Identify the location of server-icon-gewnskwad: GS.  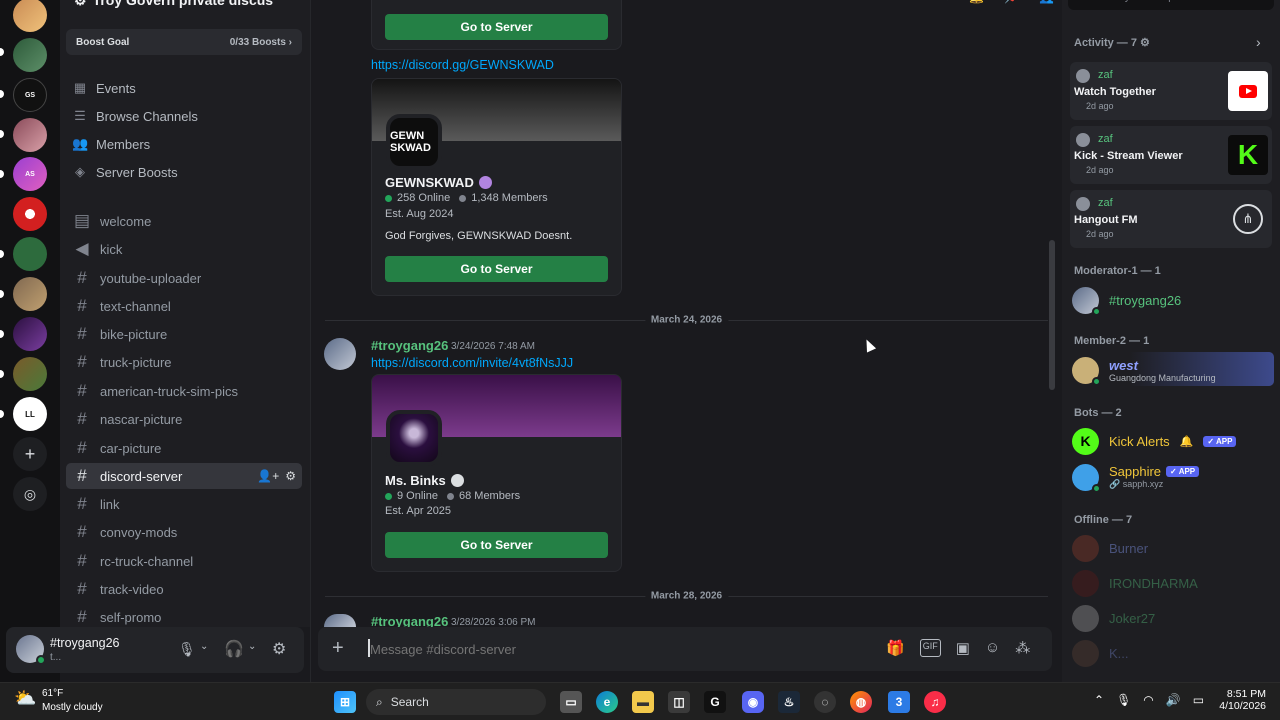
(30, 95).